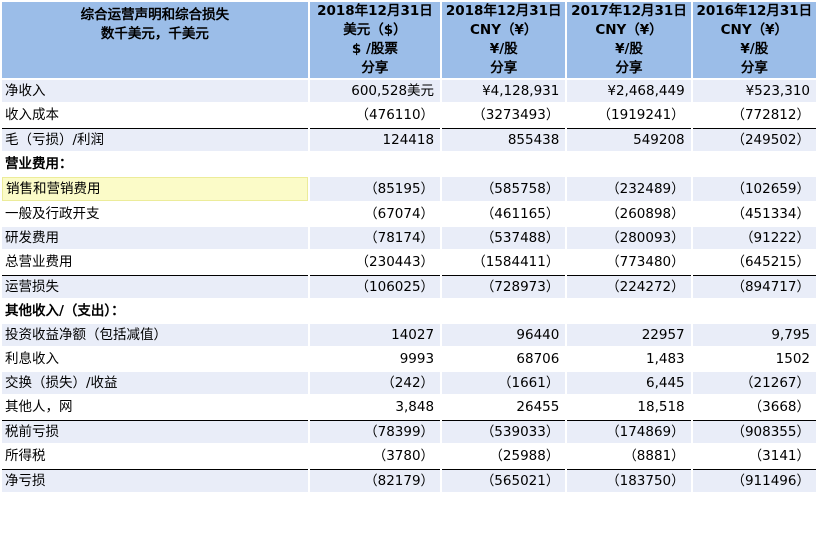  Describe the element at coordinates (155, 189) in the screenshot. I see `row-label: 销售和营销费用` at that location.